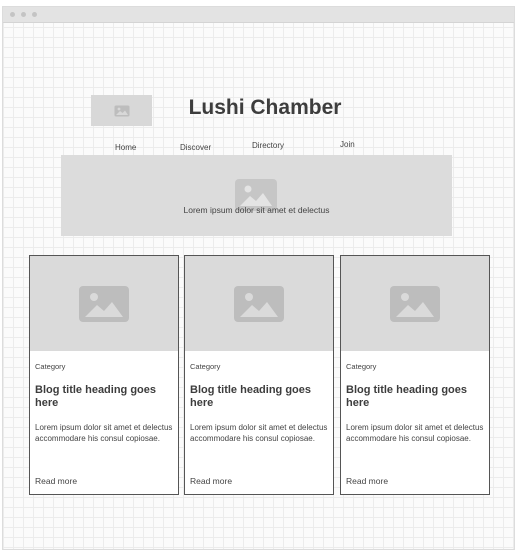 The width and height of the screenshot is (520, 550). I want to click on nav-item-discover: Discover, so click(195, 147).